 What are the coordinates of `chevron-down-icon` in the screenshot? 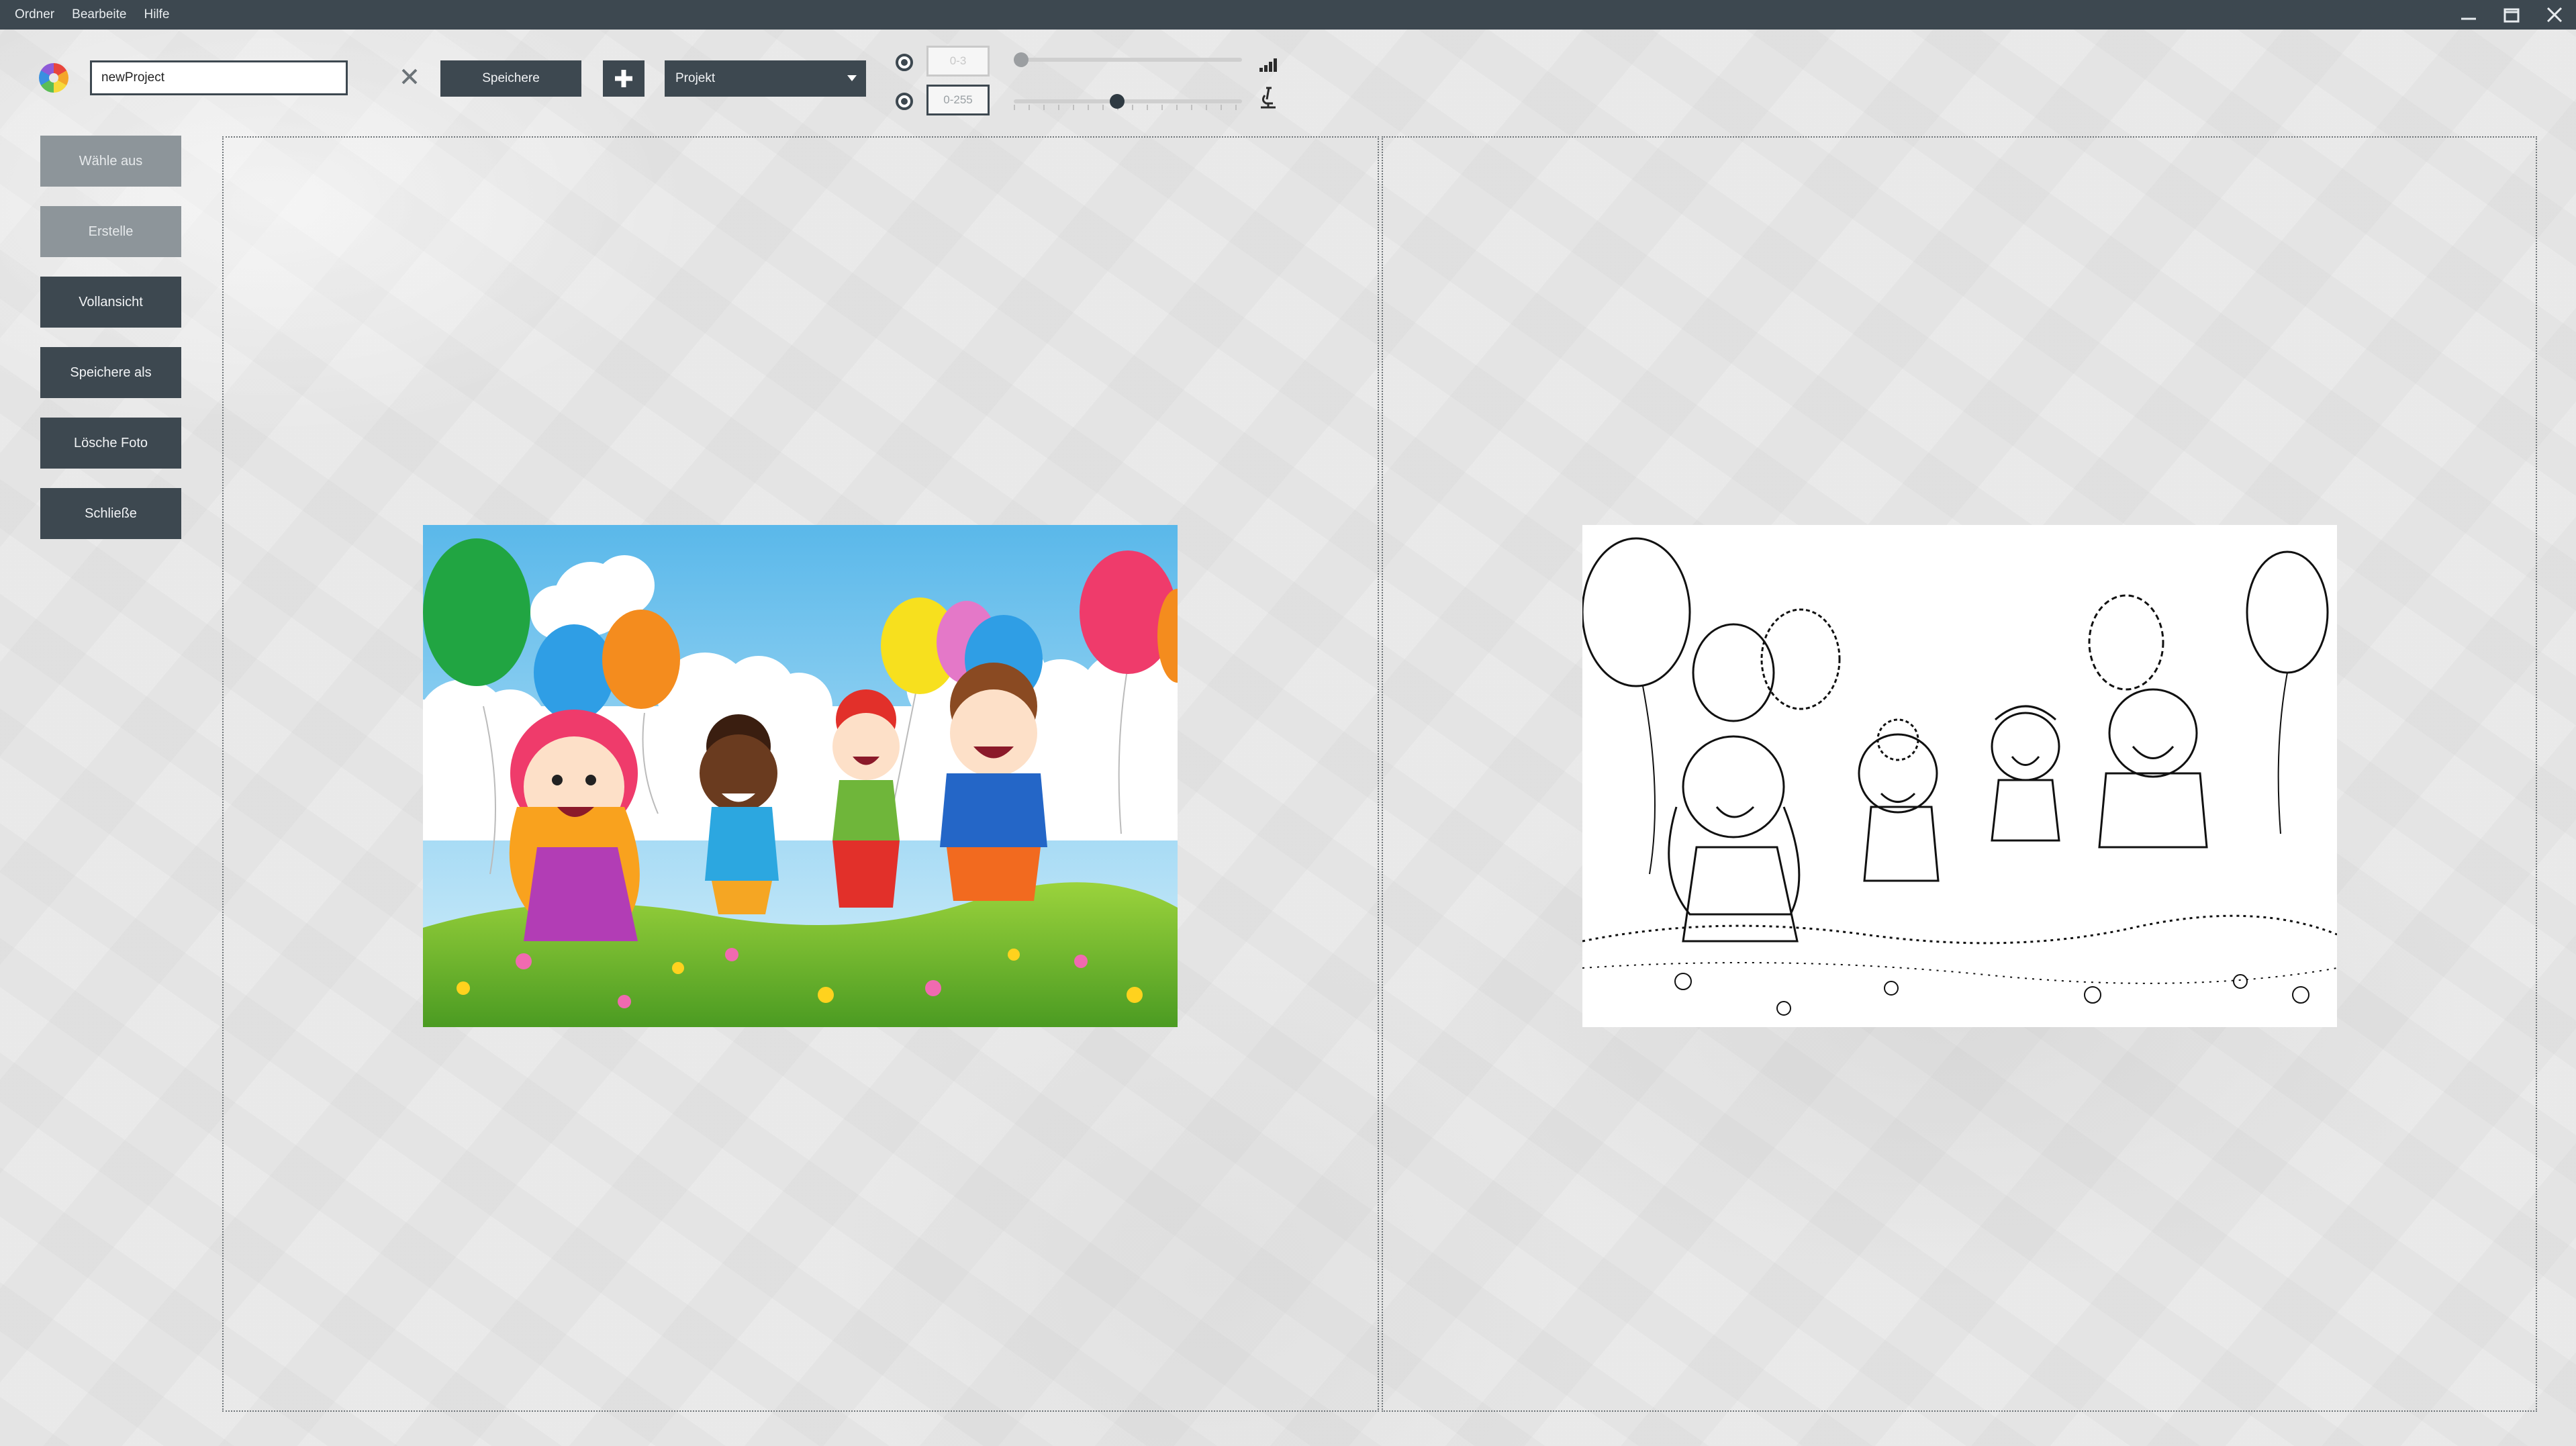 It's located at (852, 78).